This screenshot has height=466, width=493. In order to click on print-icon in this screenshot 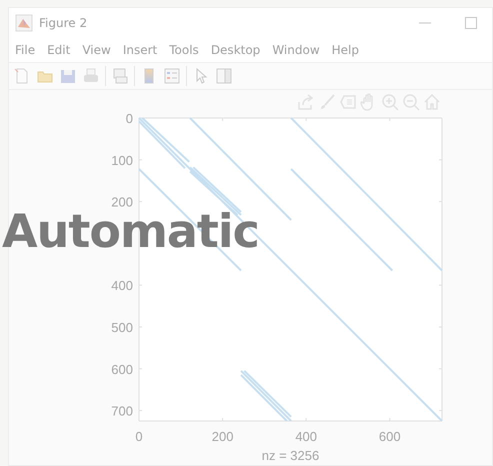, I will do `click(91, 76)`.